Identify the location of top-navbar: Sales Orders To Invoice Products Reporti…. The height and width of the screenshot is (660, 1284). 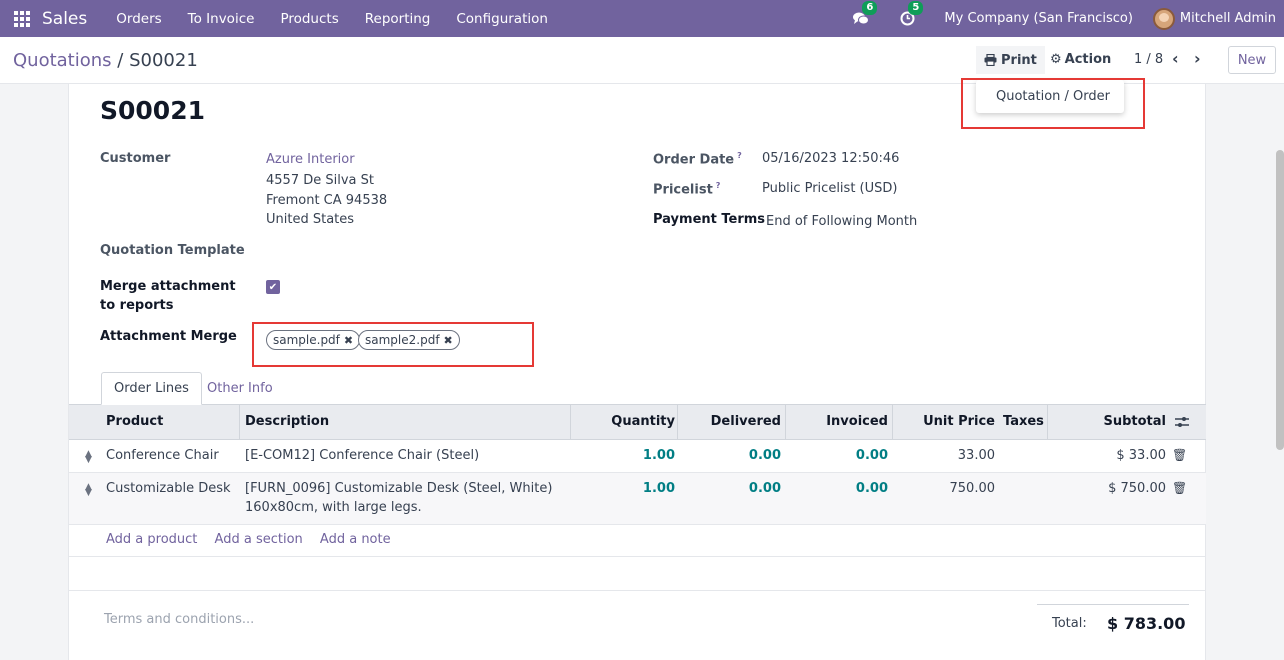
(642, 18).